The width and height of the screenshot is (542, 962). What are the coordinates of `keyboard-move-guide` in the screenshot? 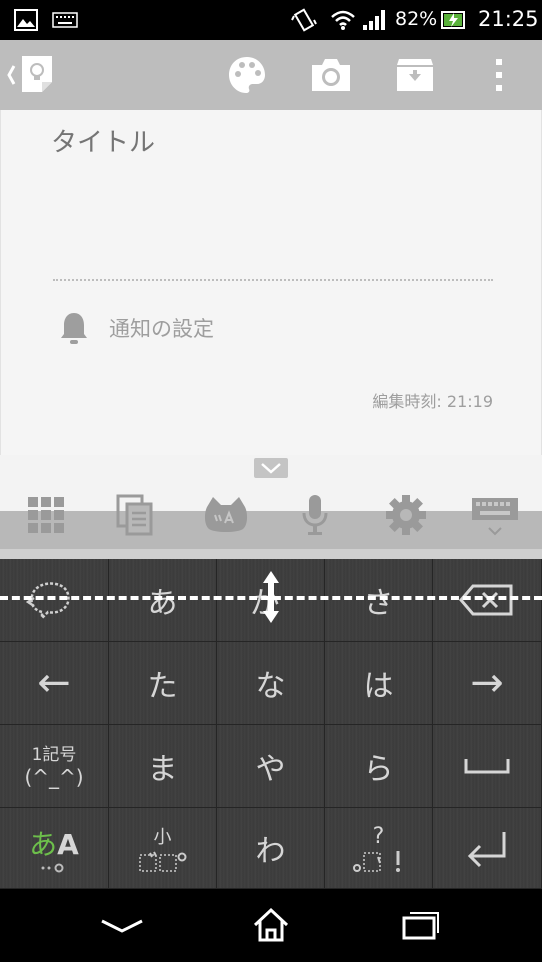 It's located at (271, 598).